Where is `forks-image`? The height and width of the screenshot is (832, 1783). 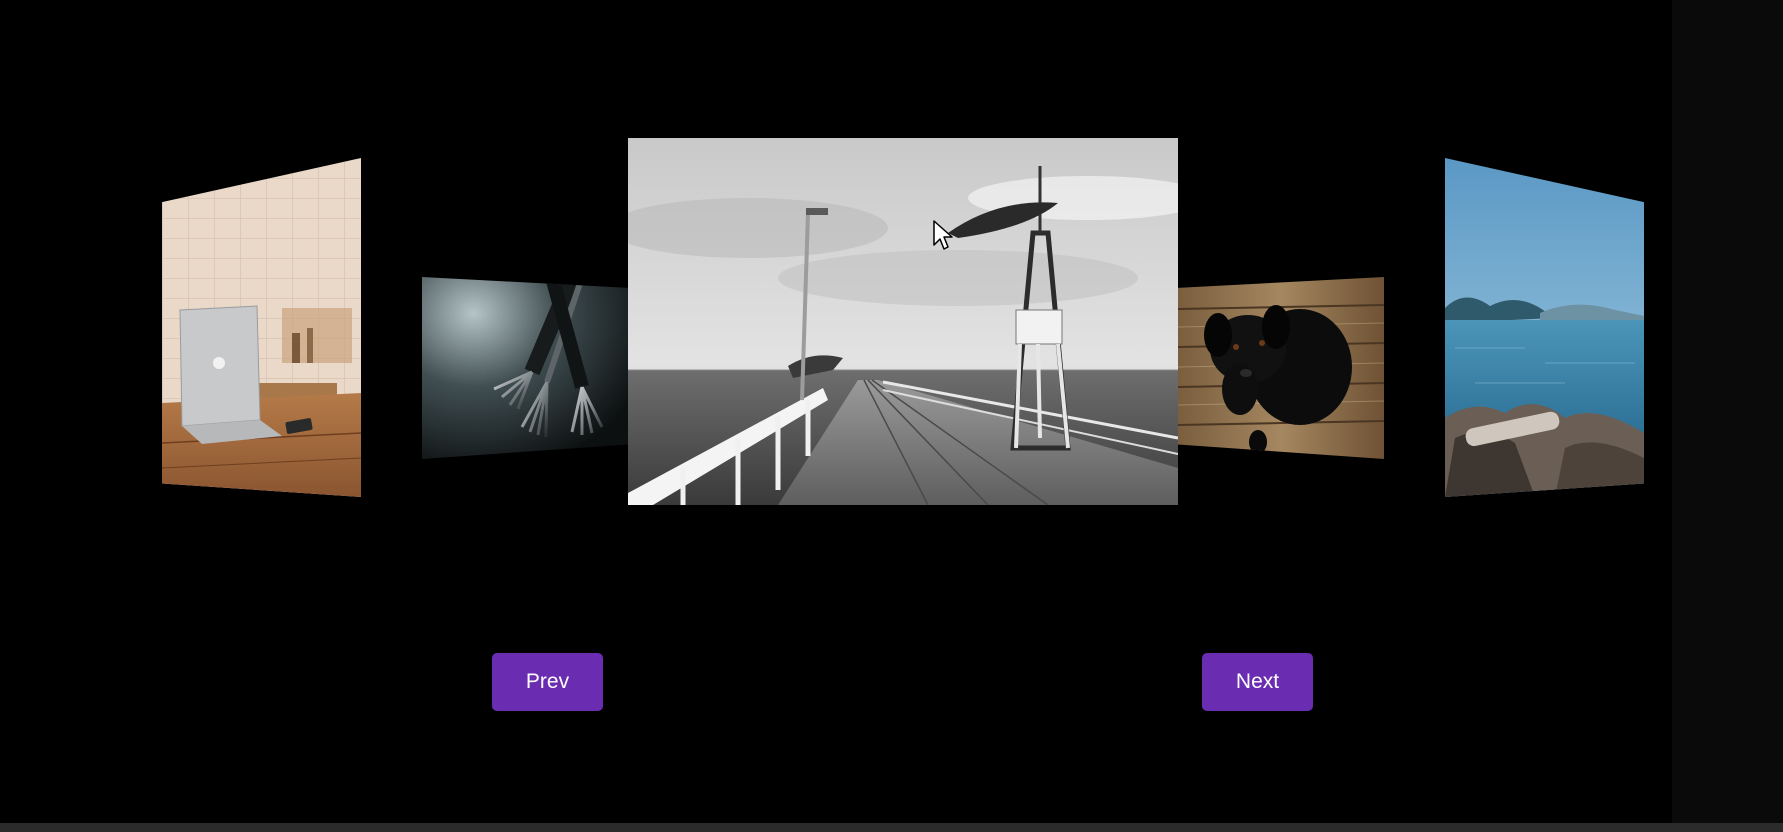
forks-image is located at coordinates (525, 368).